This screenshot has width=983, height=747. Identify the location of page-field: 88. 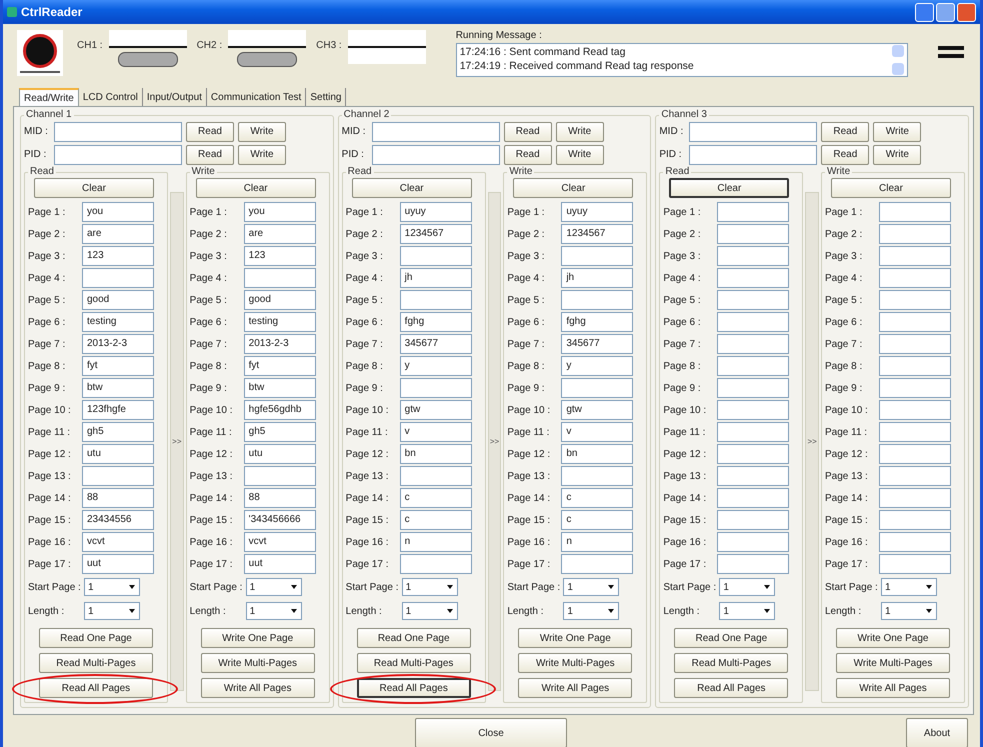
(280, 498).